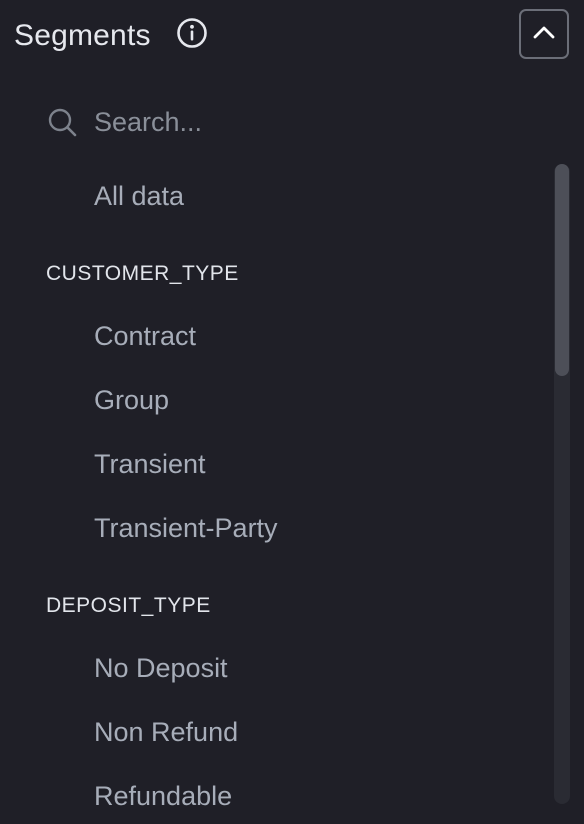  I want to click on search-icon, so click(62, 122).